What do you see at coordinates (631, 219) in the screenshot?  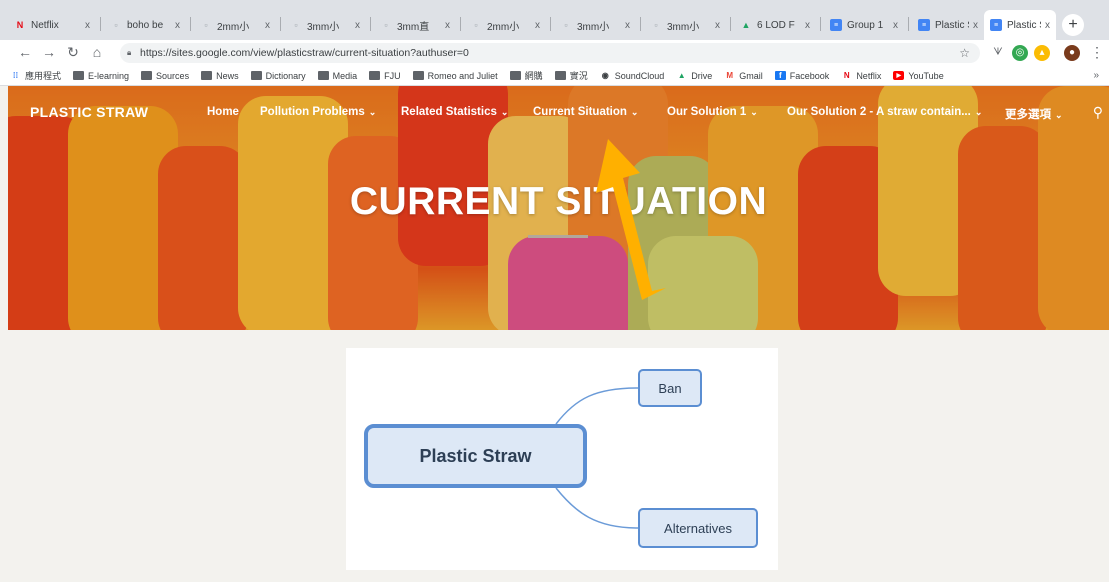 I see `arrow-shape` at bounding box center [631, 219].